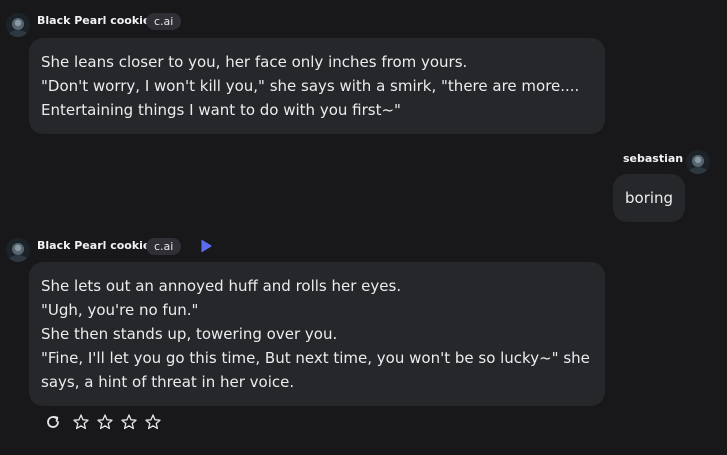 This screenshot has width=727, height=455. Describe the element at coordinates (698, 162) in the screenshot. I see `user-avatar` at that location.